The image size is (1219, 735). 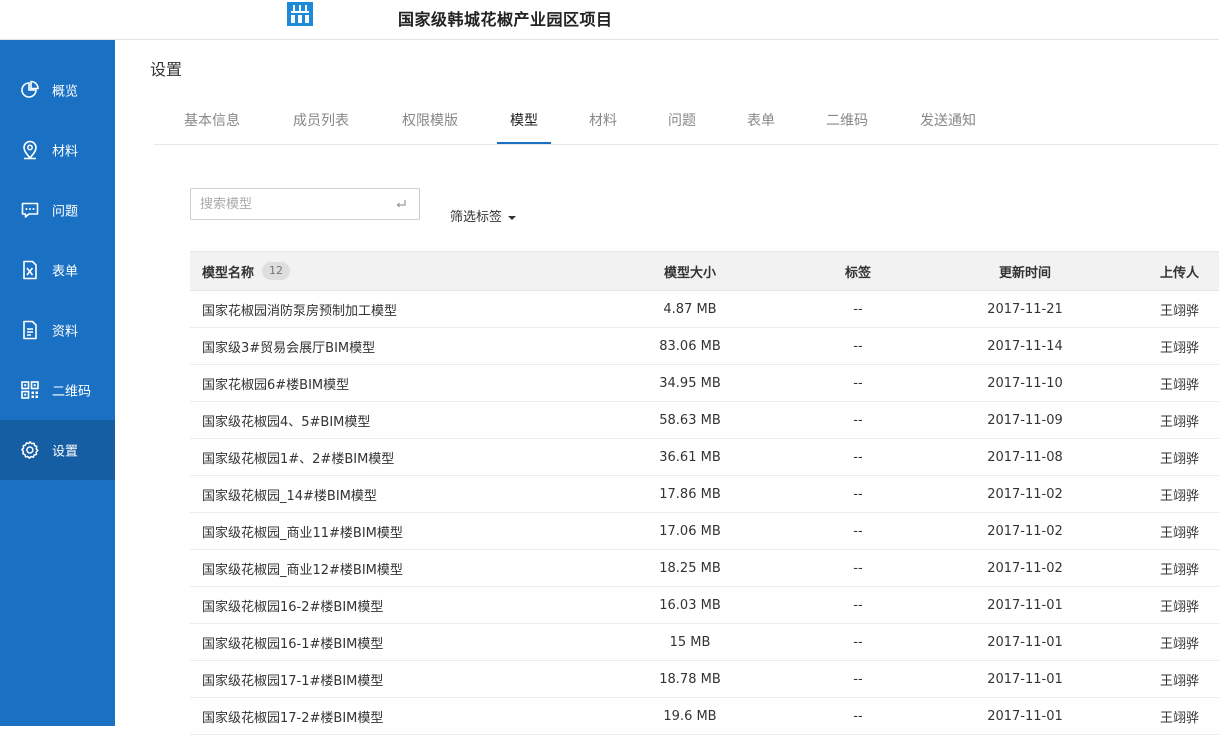 What do you see at coordinates (690, 271) in the screenshot?
I see `header-model-size: 模型大小` at bounding box center [690, 271].